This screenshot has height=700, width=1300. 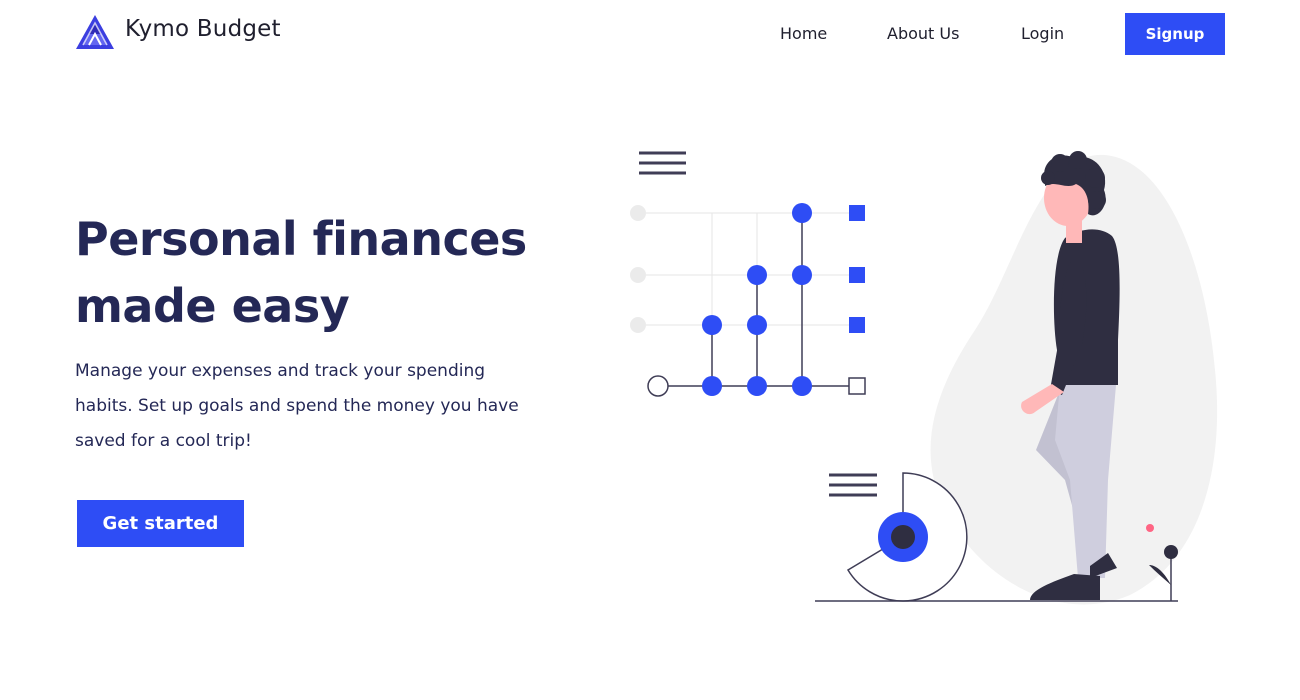 I want to click on hero-title: Personal finances made easy, so click(x=335, y=273).